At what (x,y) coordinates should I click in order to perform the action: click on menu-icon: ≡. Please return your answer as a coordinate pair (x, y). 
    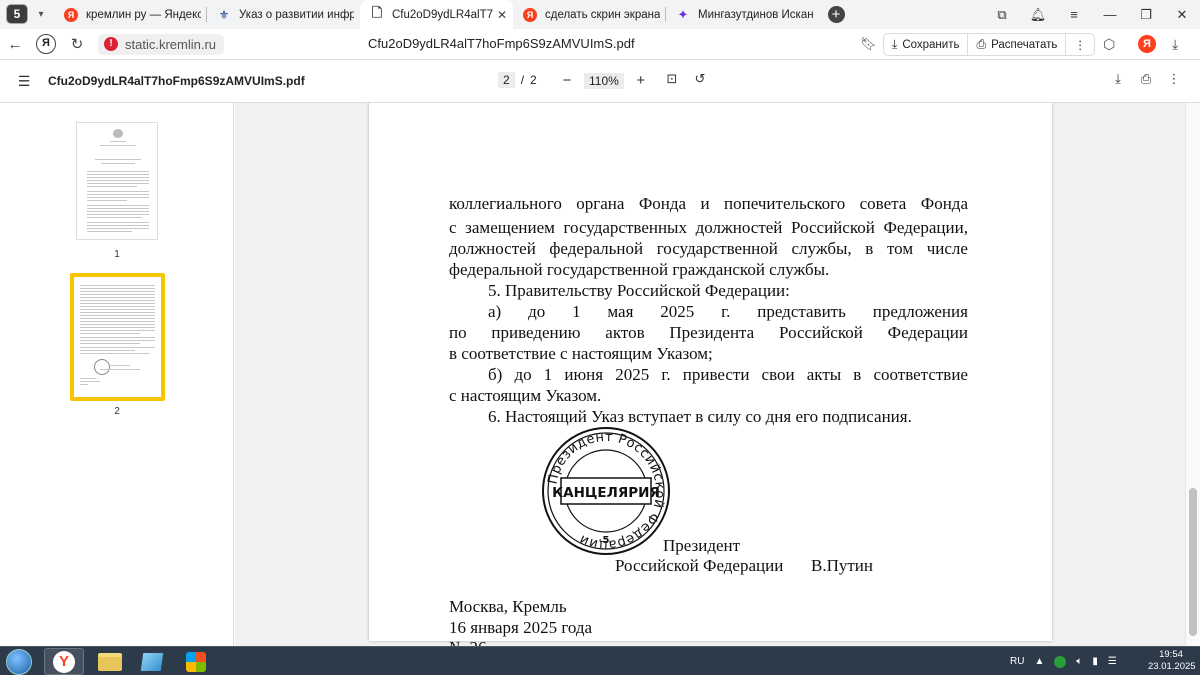
    Looking at the image, I should click on (1074, 14).